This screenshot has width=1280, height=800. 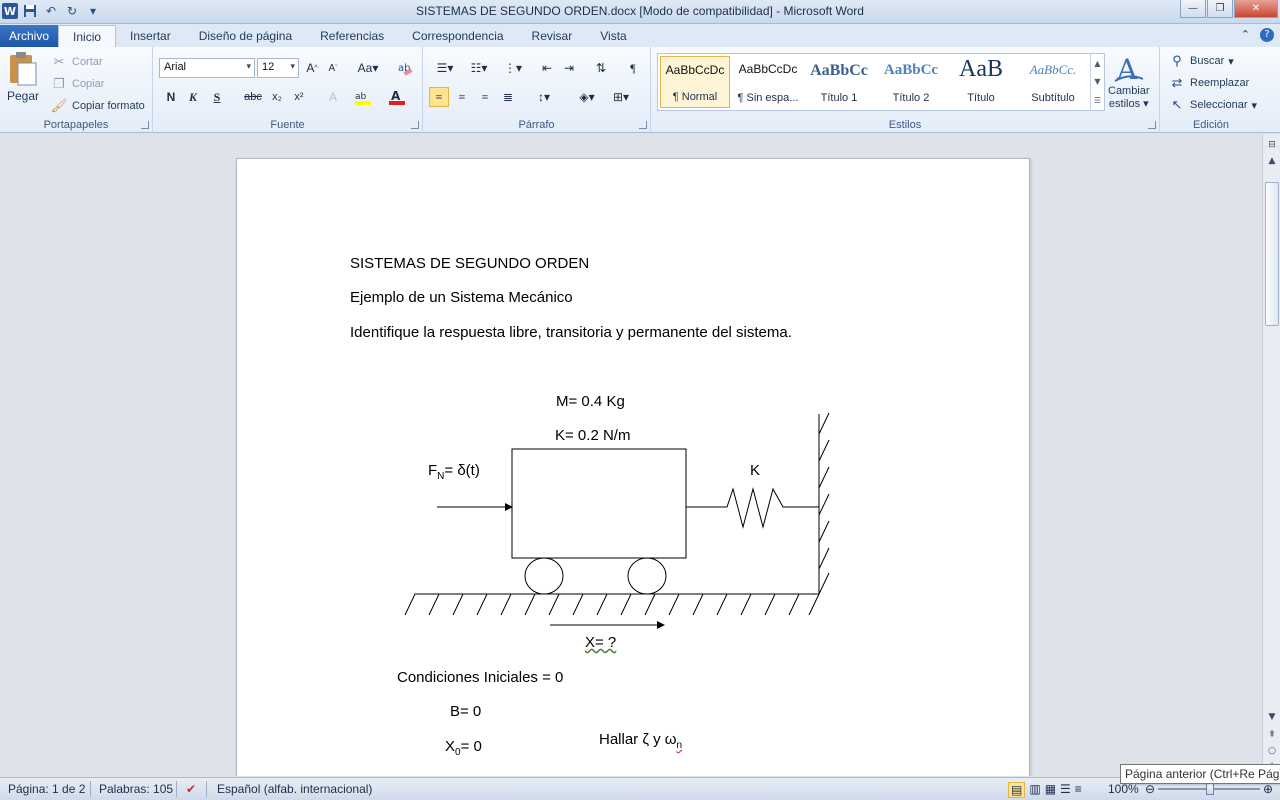 I want to click on styles-gallery-scroll: ▲ ▼ ☰, so click(x=1097, y=82).